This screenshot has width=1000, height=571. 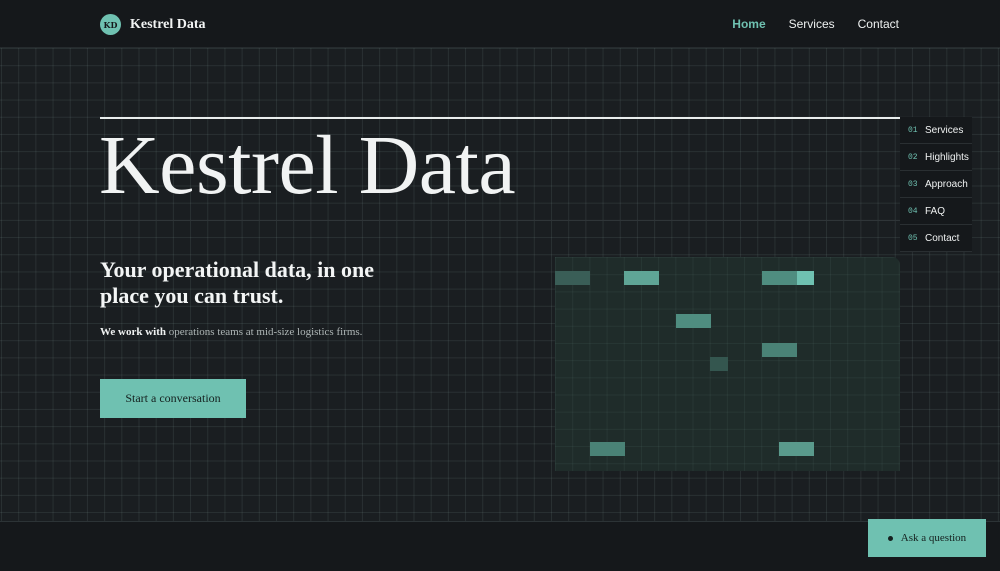 What do you see at coordinates (173, 398) in the screenshot?
I see `start-conversation-button: Start a conversation` at bounding box center [173, 398].